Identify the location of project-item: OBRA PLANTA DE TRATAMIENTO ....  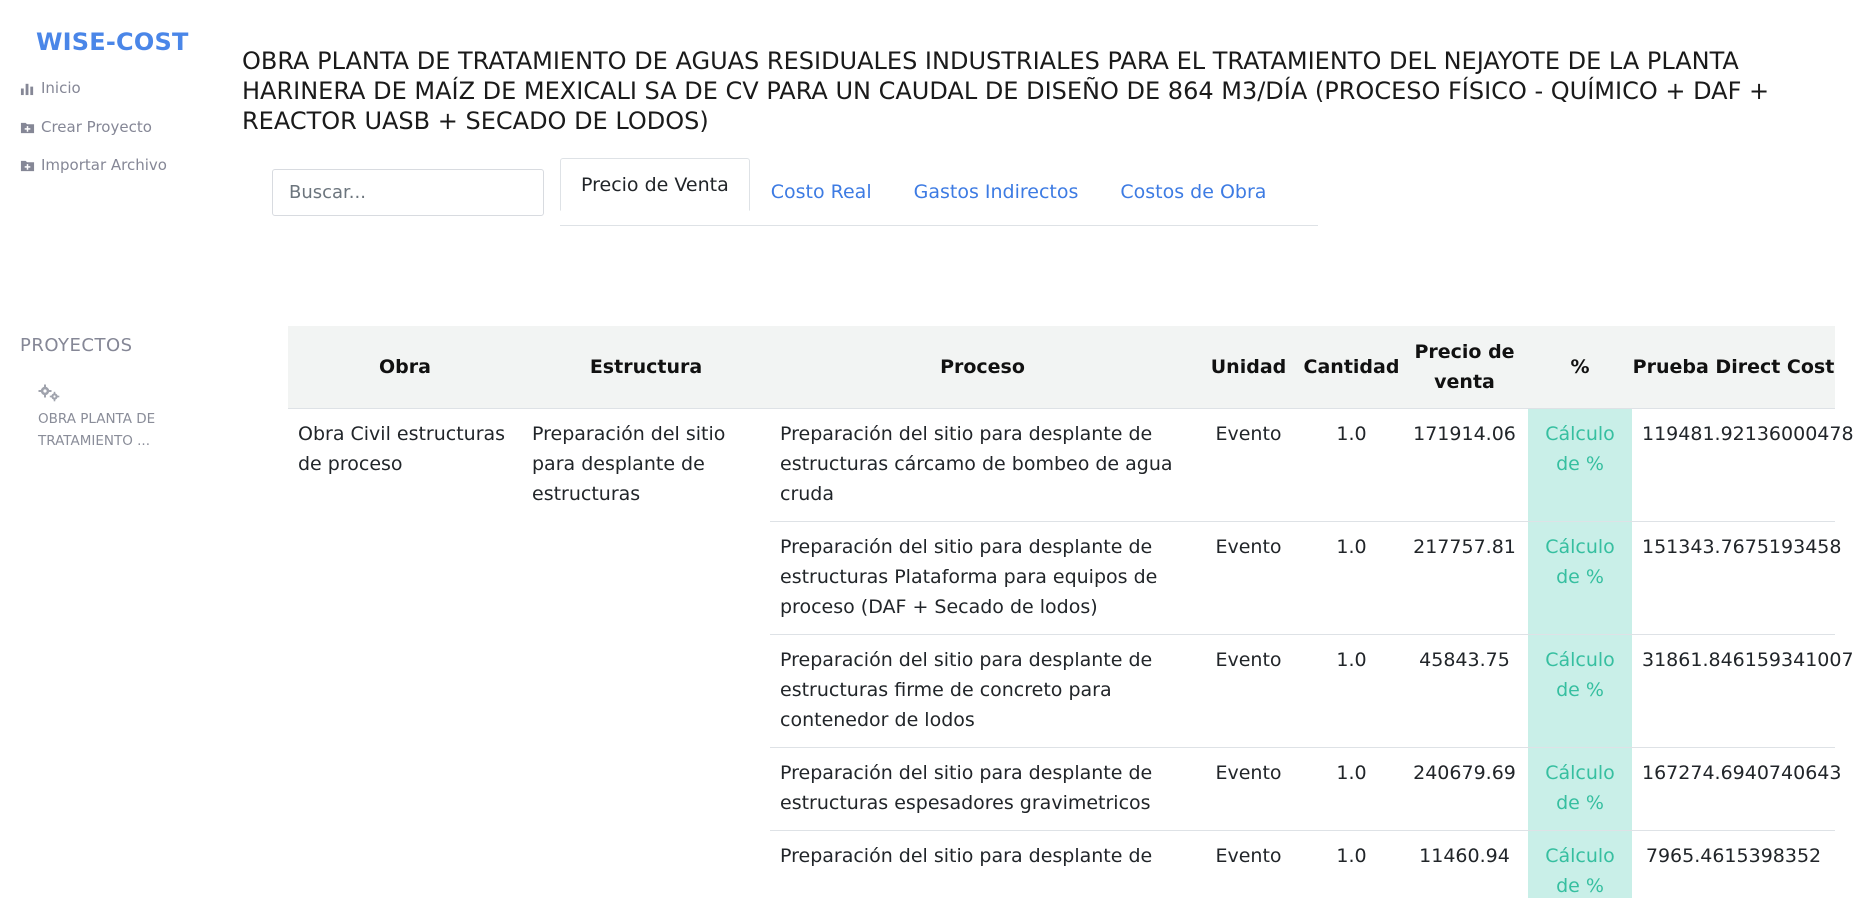
(113, 418).